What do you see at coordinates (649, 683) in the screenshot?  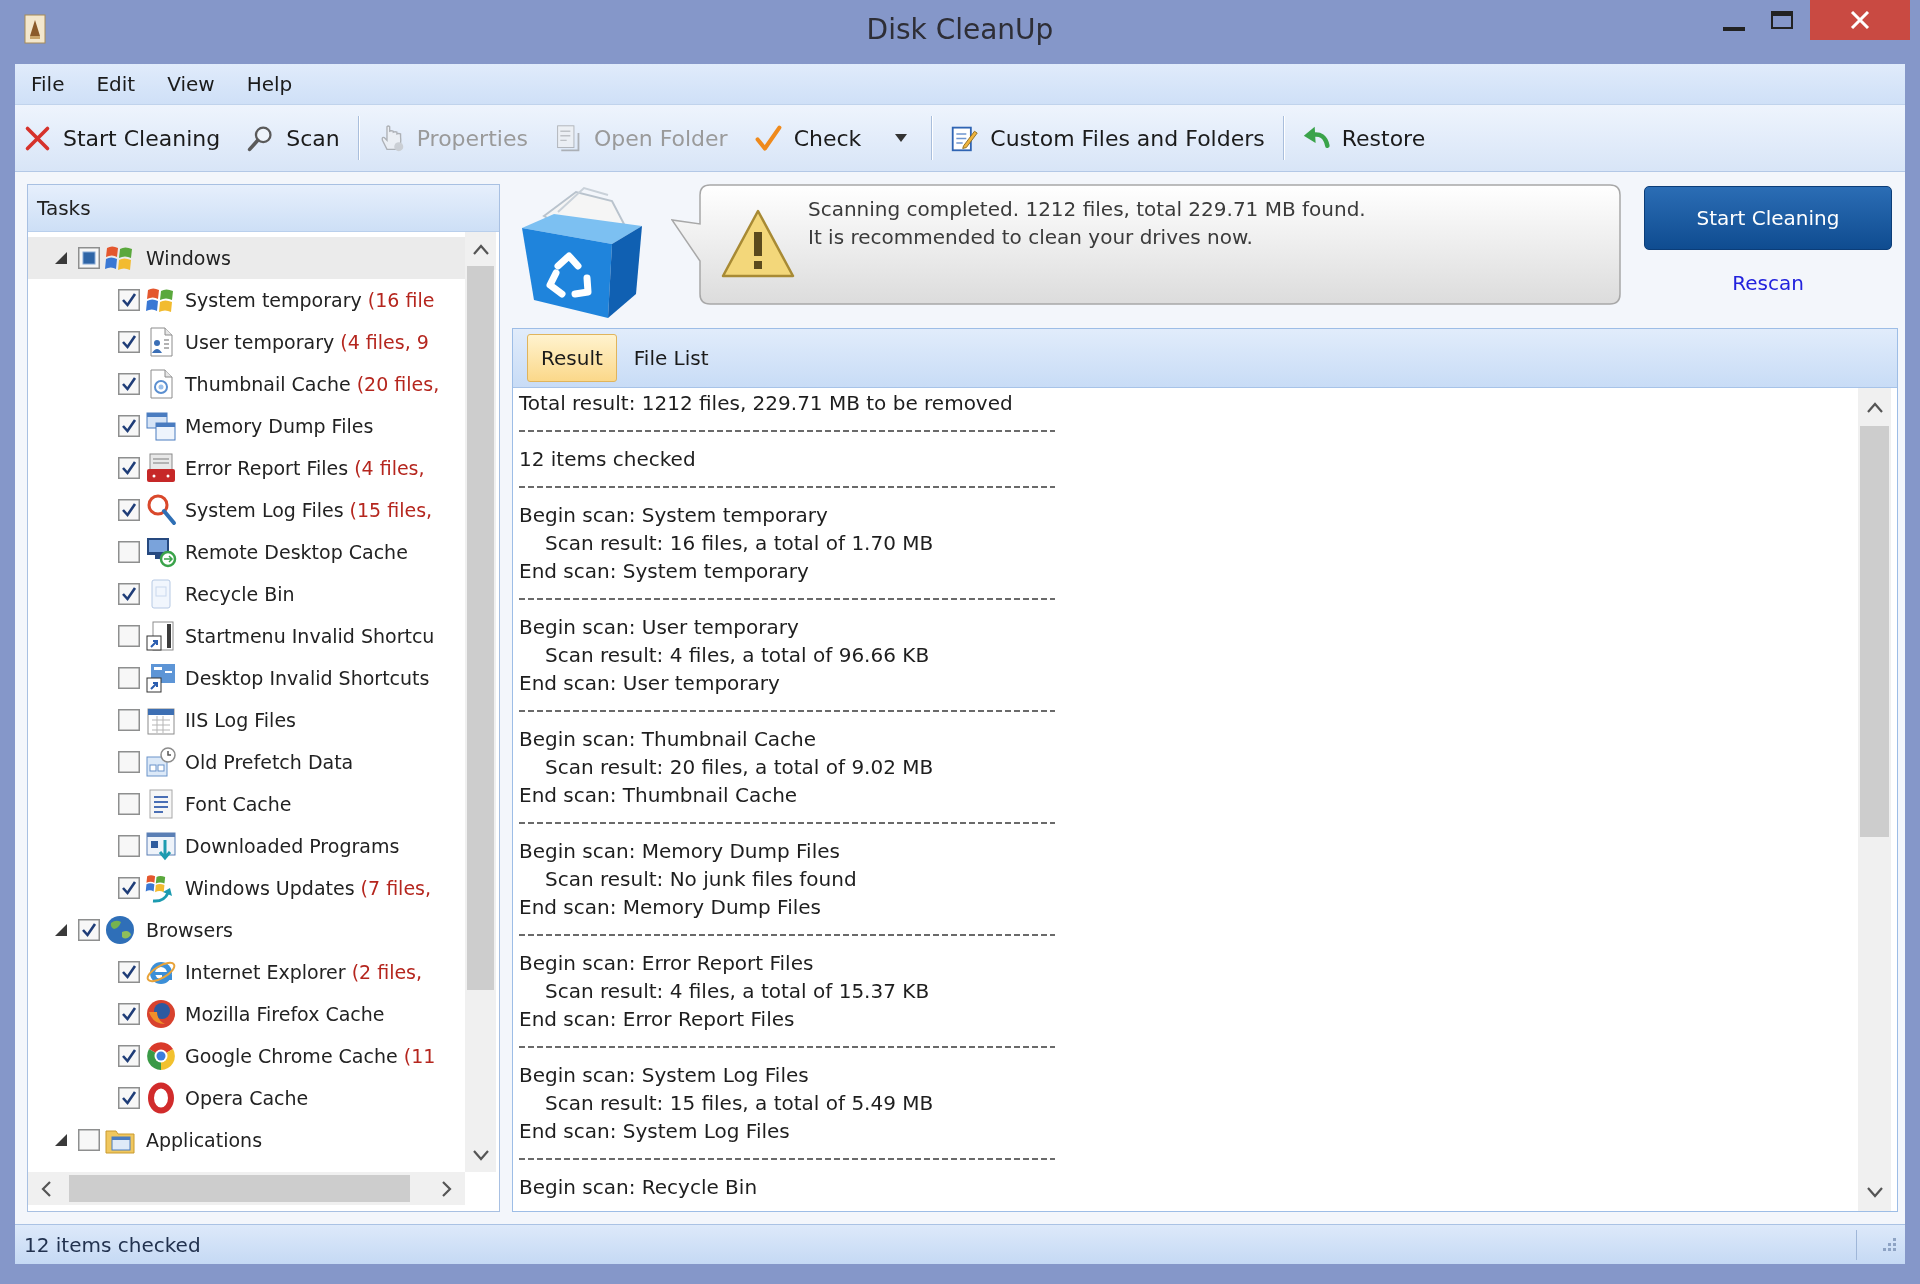 I see `result-line: End scan: User temporary` at bounding box center [649, 683].